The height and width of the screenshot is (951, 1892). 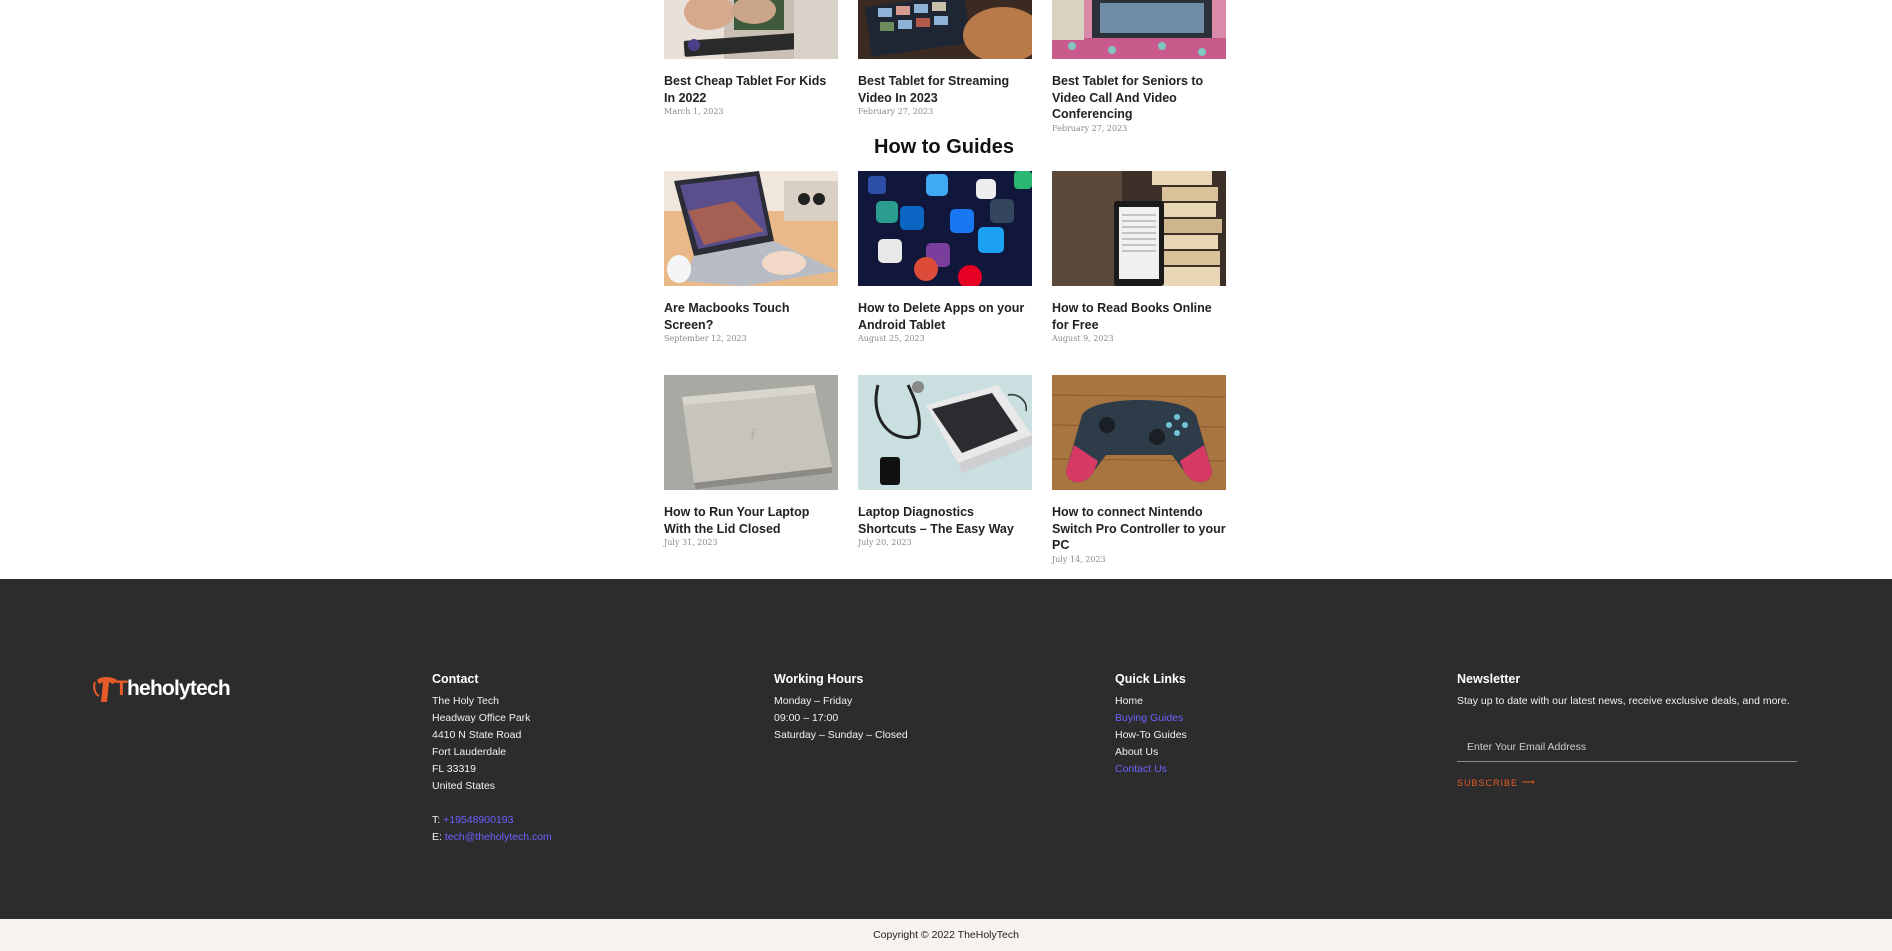 I want to click on laptop-diagnostics-thumbnail, so click(x=945, y=432).